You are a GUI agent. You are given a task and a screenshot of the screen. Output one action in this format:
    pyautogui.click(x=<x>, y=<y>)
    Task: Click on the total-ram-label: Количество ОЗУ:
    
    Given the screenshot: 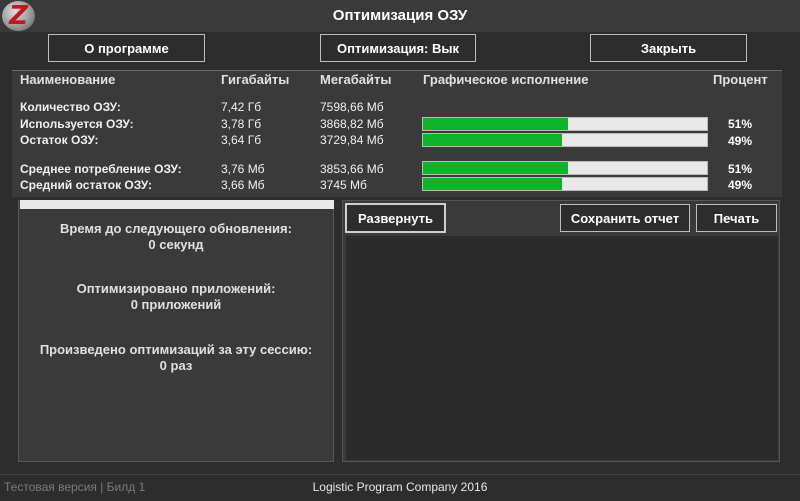 What is the action you would take?
    pyautogui.click(x=70, y=107)
    